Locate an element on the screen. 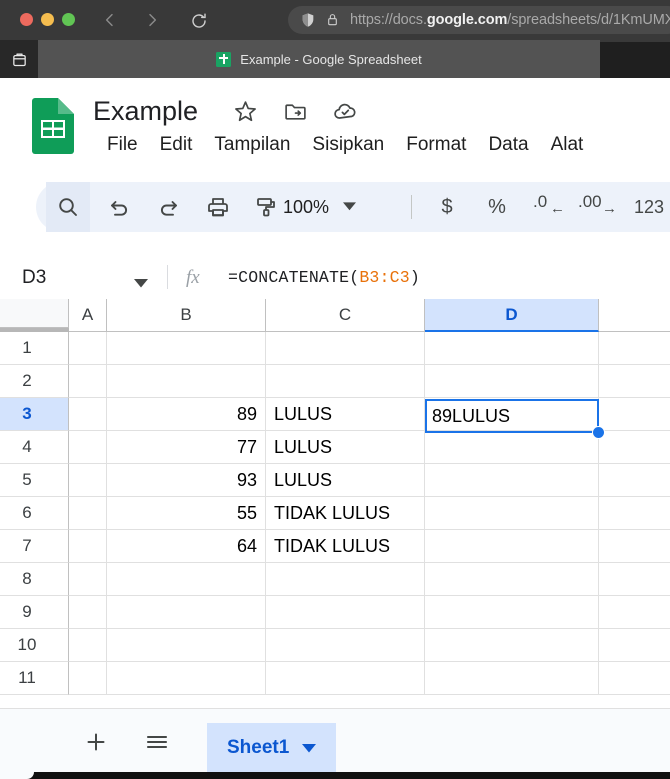  column-header-a: A is located at coordinates (88, 315).